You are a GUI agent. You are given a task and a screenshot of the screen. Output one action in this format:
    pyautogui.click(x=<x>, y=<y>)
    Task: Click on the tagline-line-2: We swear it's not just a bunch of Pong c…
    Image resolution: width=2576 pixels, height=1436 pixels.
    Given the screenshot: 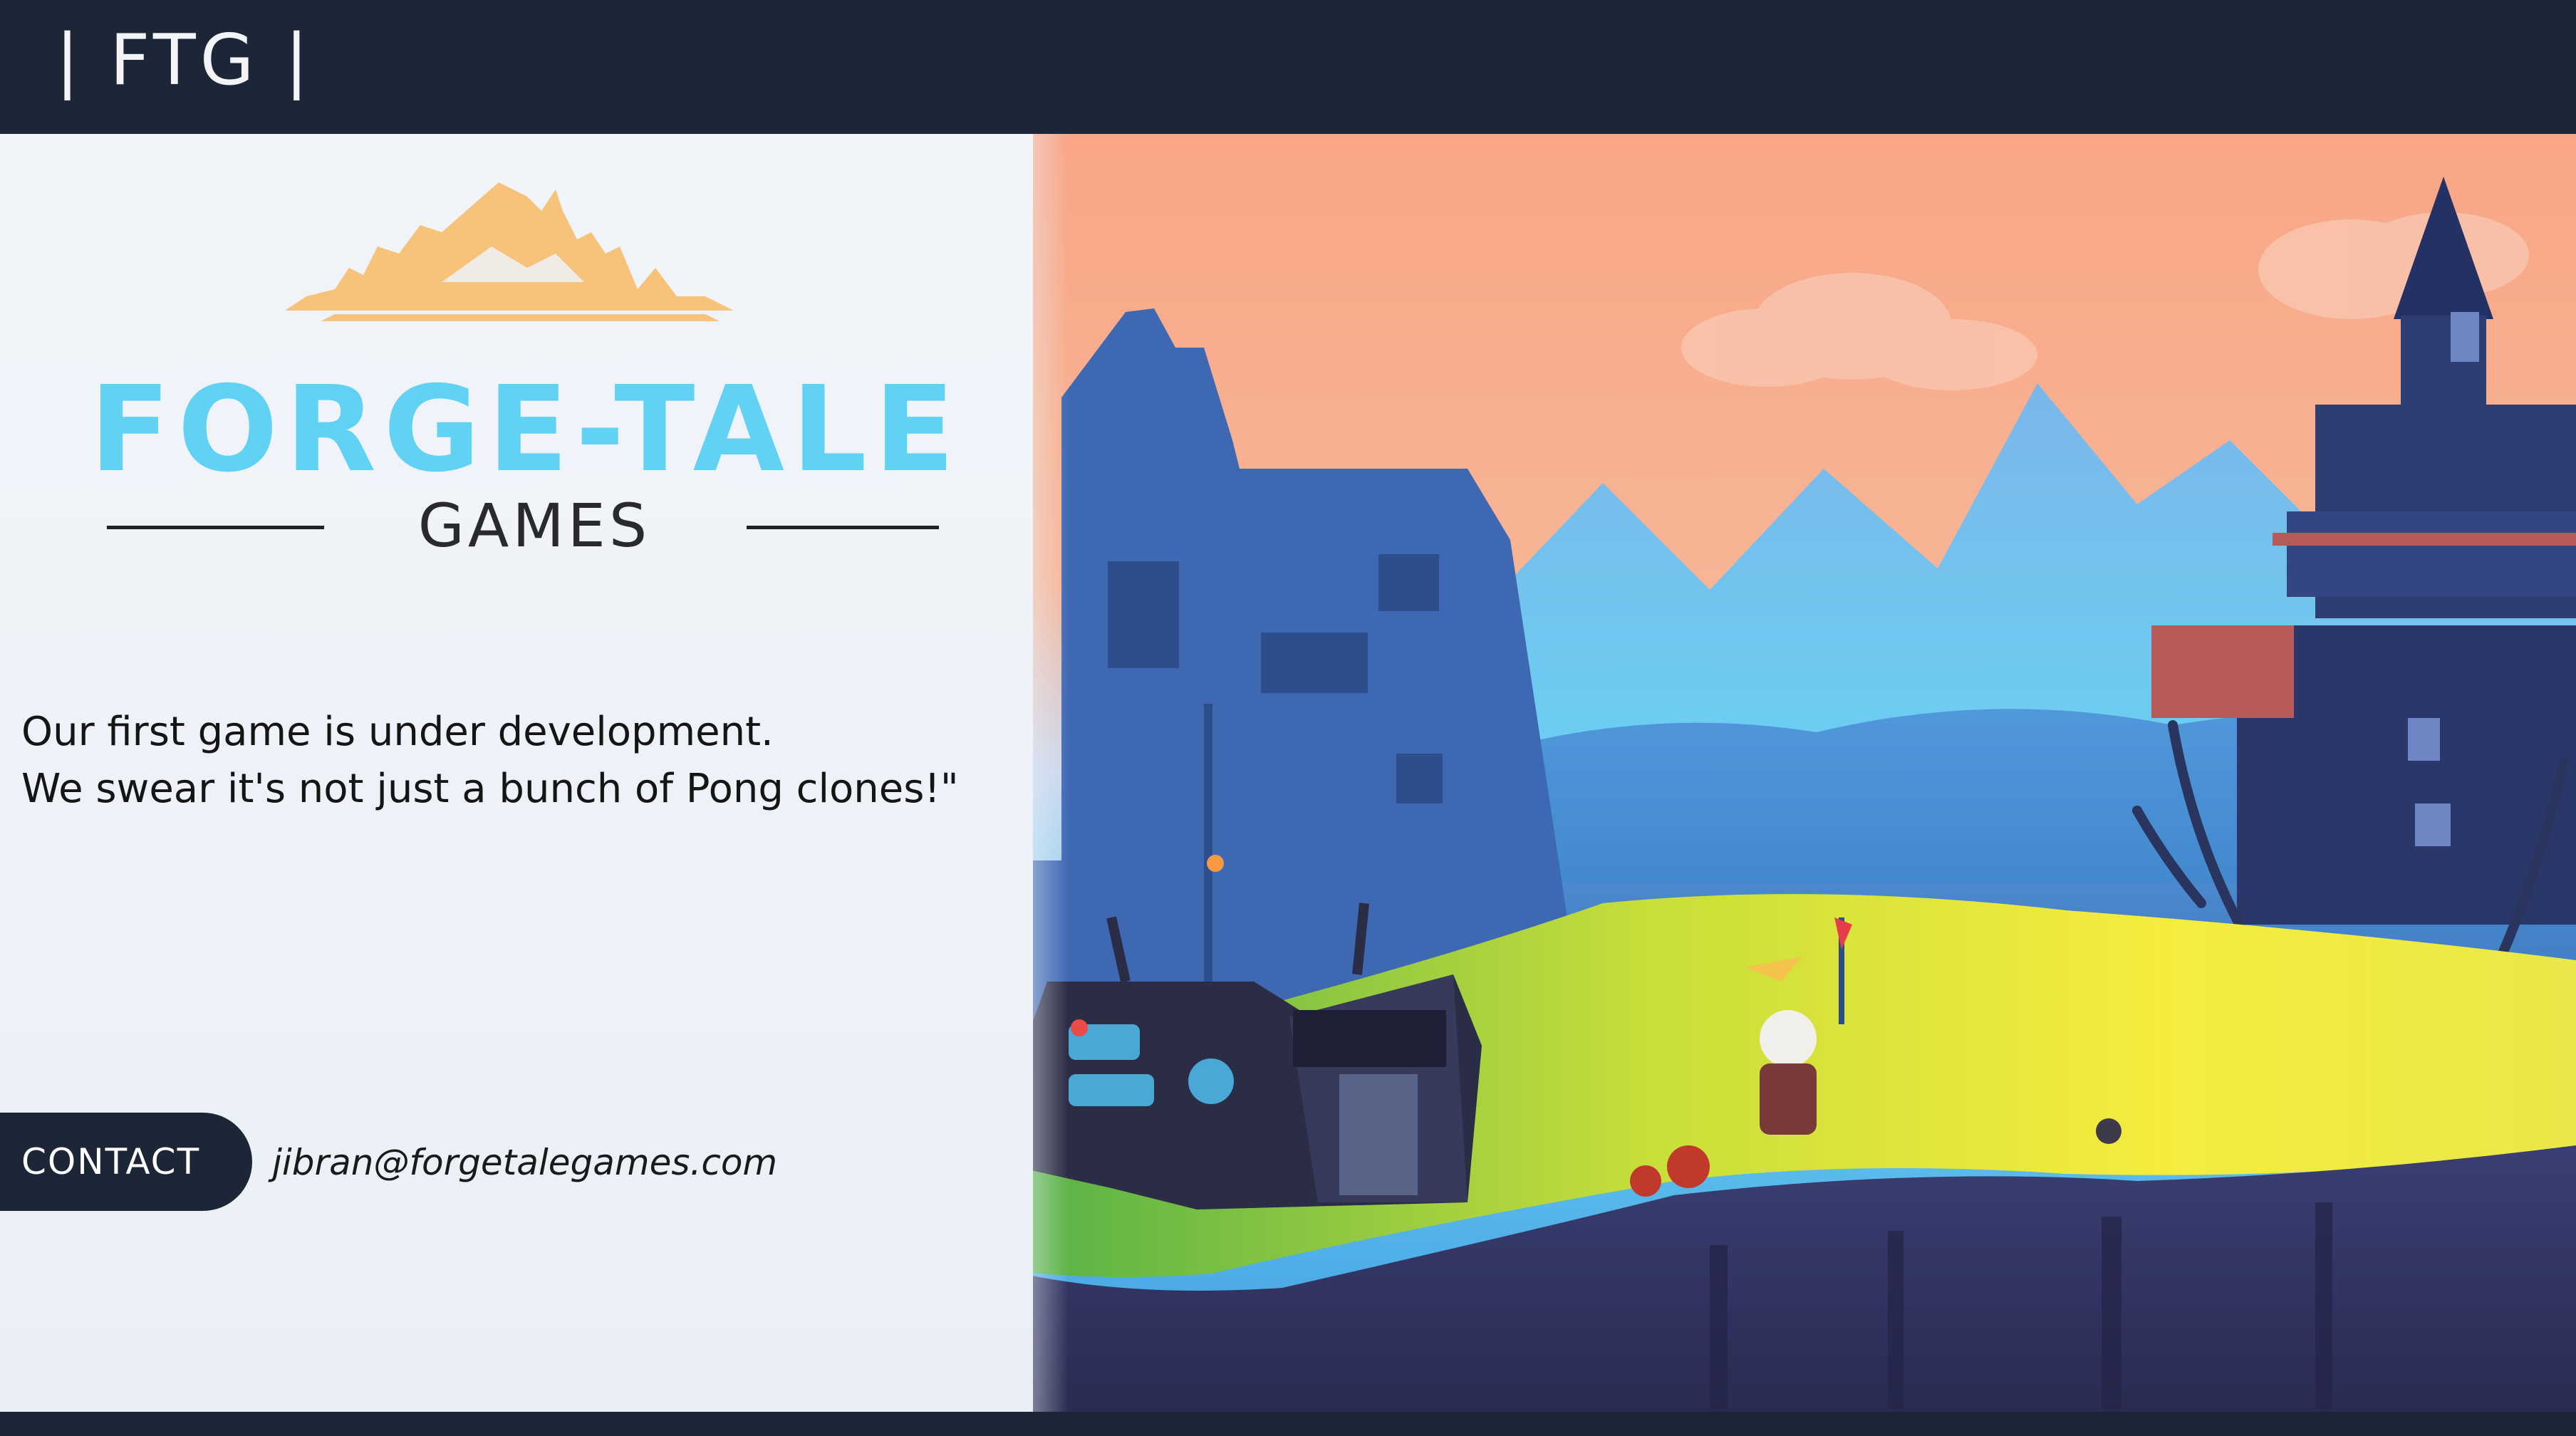 What is the action you would take?
    pyautogui.click(x=490, y=789)
    